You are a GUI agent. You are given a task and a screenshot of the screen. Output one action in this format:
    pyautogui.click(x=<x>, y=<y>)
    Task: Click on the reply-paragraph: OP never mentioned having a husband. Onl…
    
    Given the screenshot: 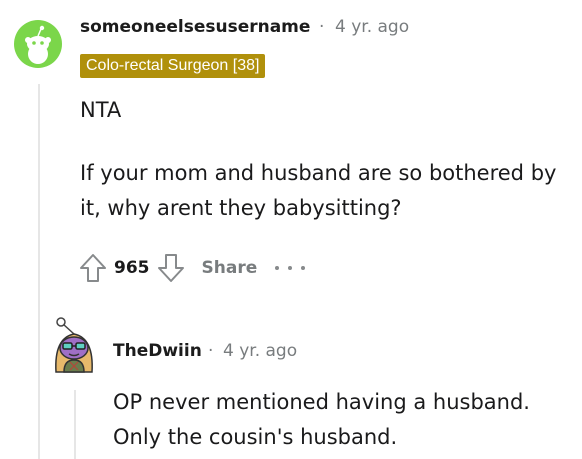 What is the action you would take?
    pyautogui.click(x=321, y=419)
    